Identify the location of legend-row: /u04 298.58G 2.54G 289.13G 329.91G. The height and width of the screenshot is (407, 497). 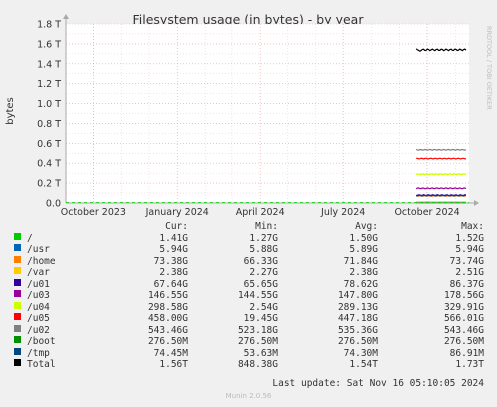
(248, 307).